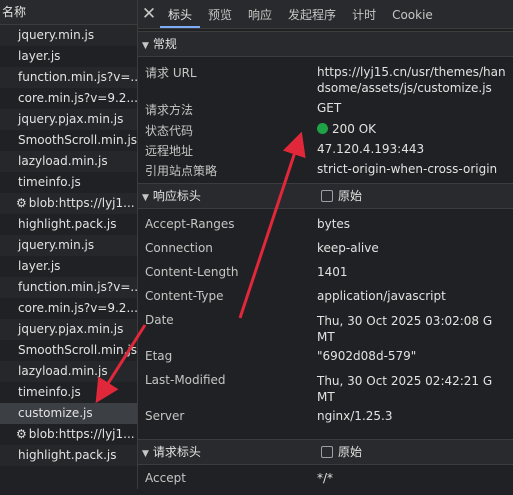 The width and height of the screenshot is (513, 495). Describe the element at coordinates (149, 14) in the screenshot. I see `close-icon: ✕` at that location.